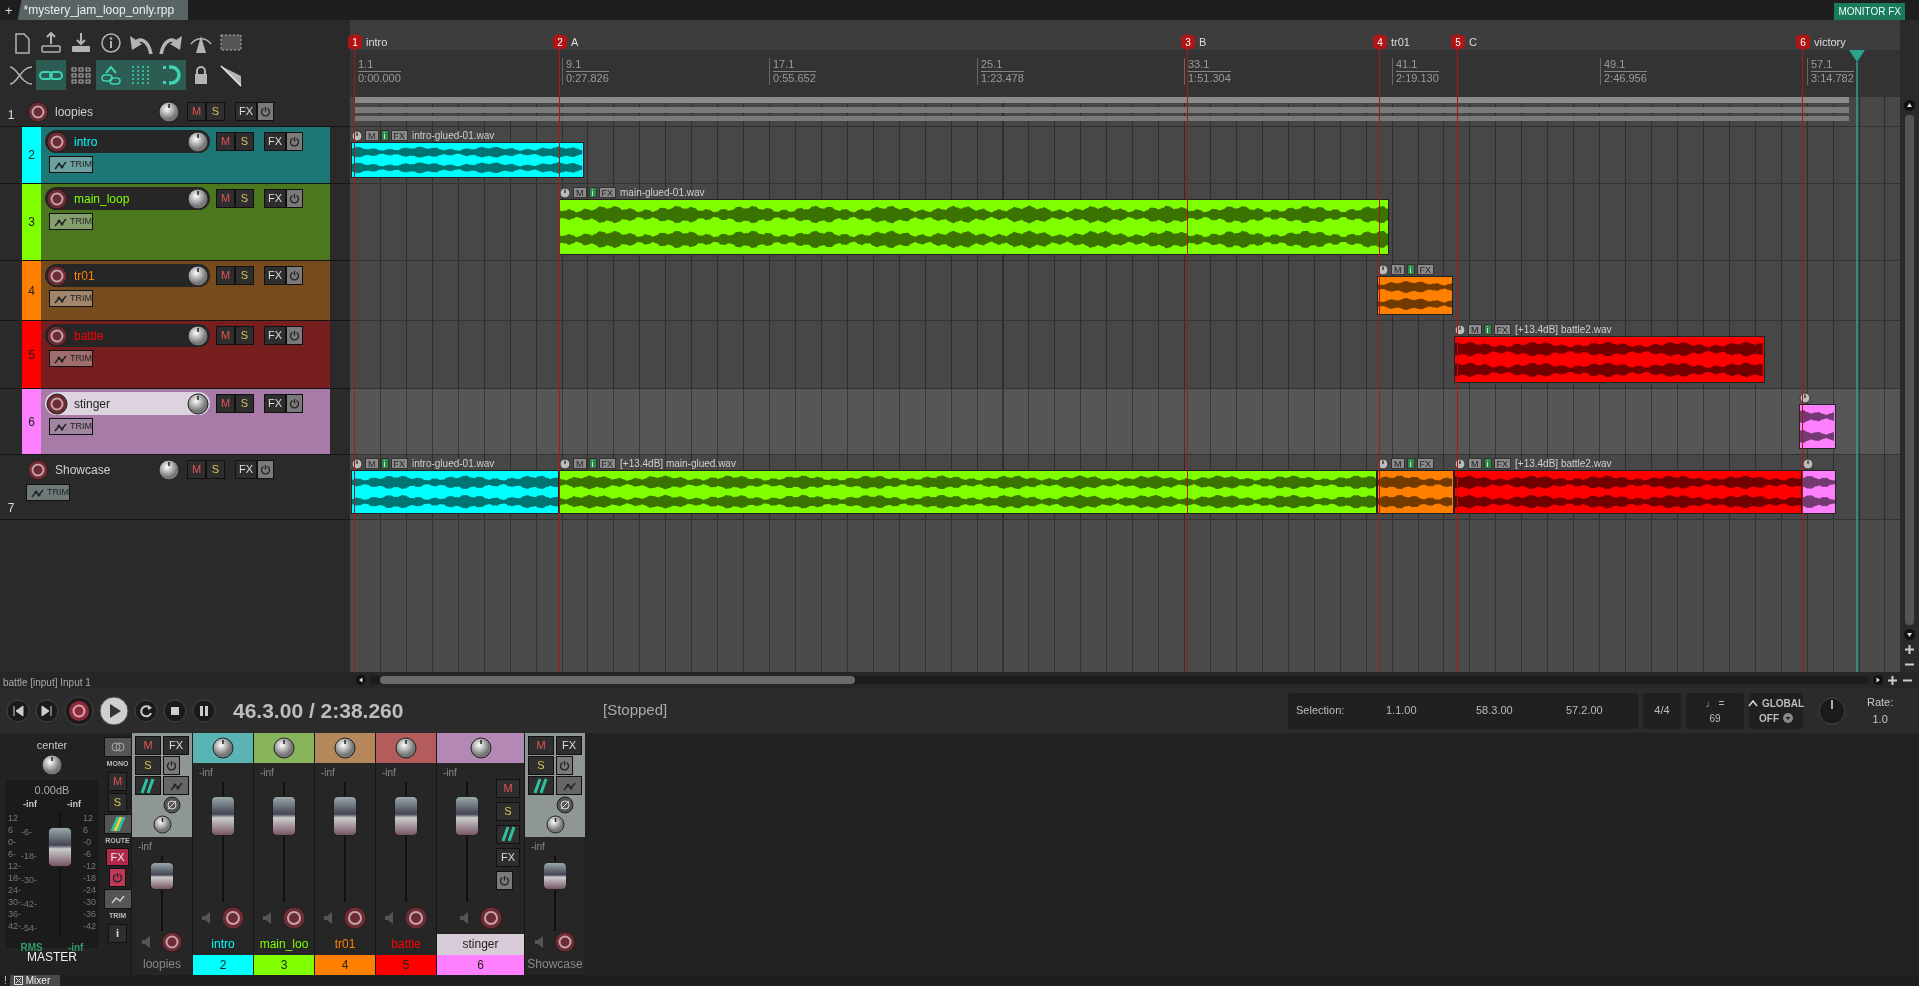 This screenshot has height=986, width=1919. Describe the element at coordinates (103, 111) in the screenshot. I see `track-name-field: loopies` at that location.